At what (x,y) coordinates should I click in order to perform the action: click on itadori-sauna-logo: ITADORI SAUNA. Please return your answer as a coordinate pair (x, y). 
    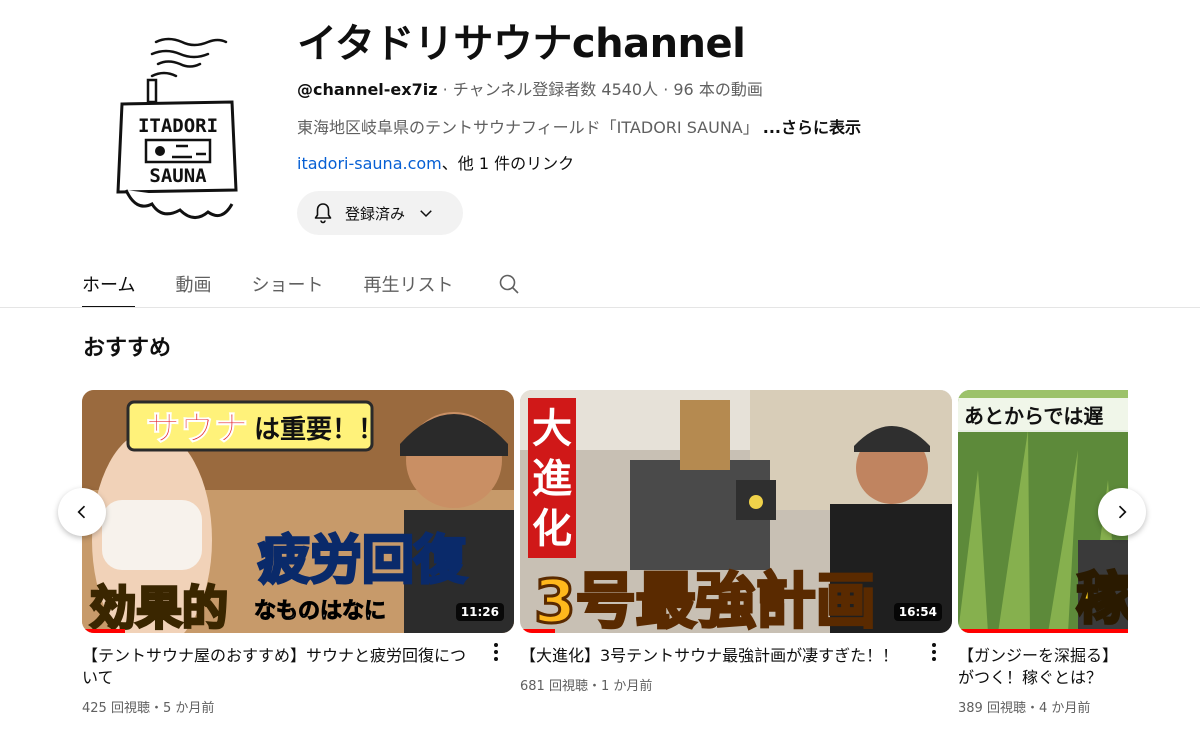
    Looking at the image, I should click on (177, 128).